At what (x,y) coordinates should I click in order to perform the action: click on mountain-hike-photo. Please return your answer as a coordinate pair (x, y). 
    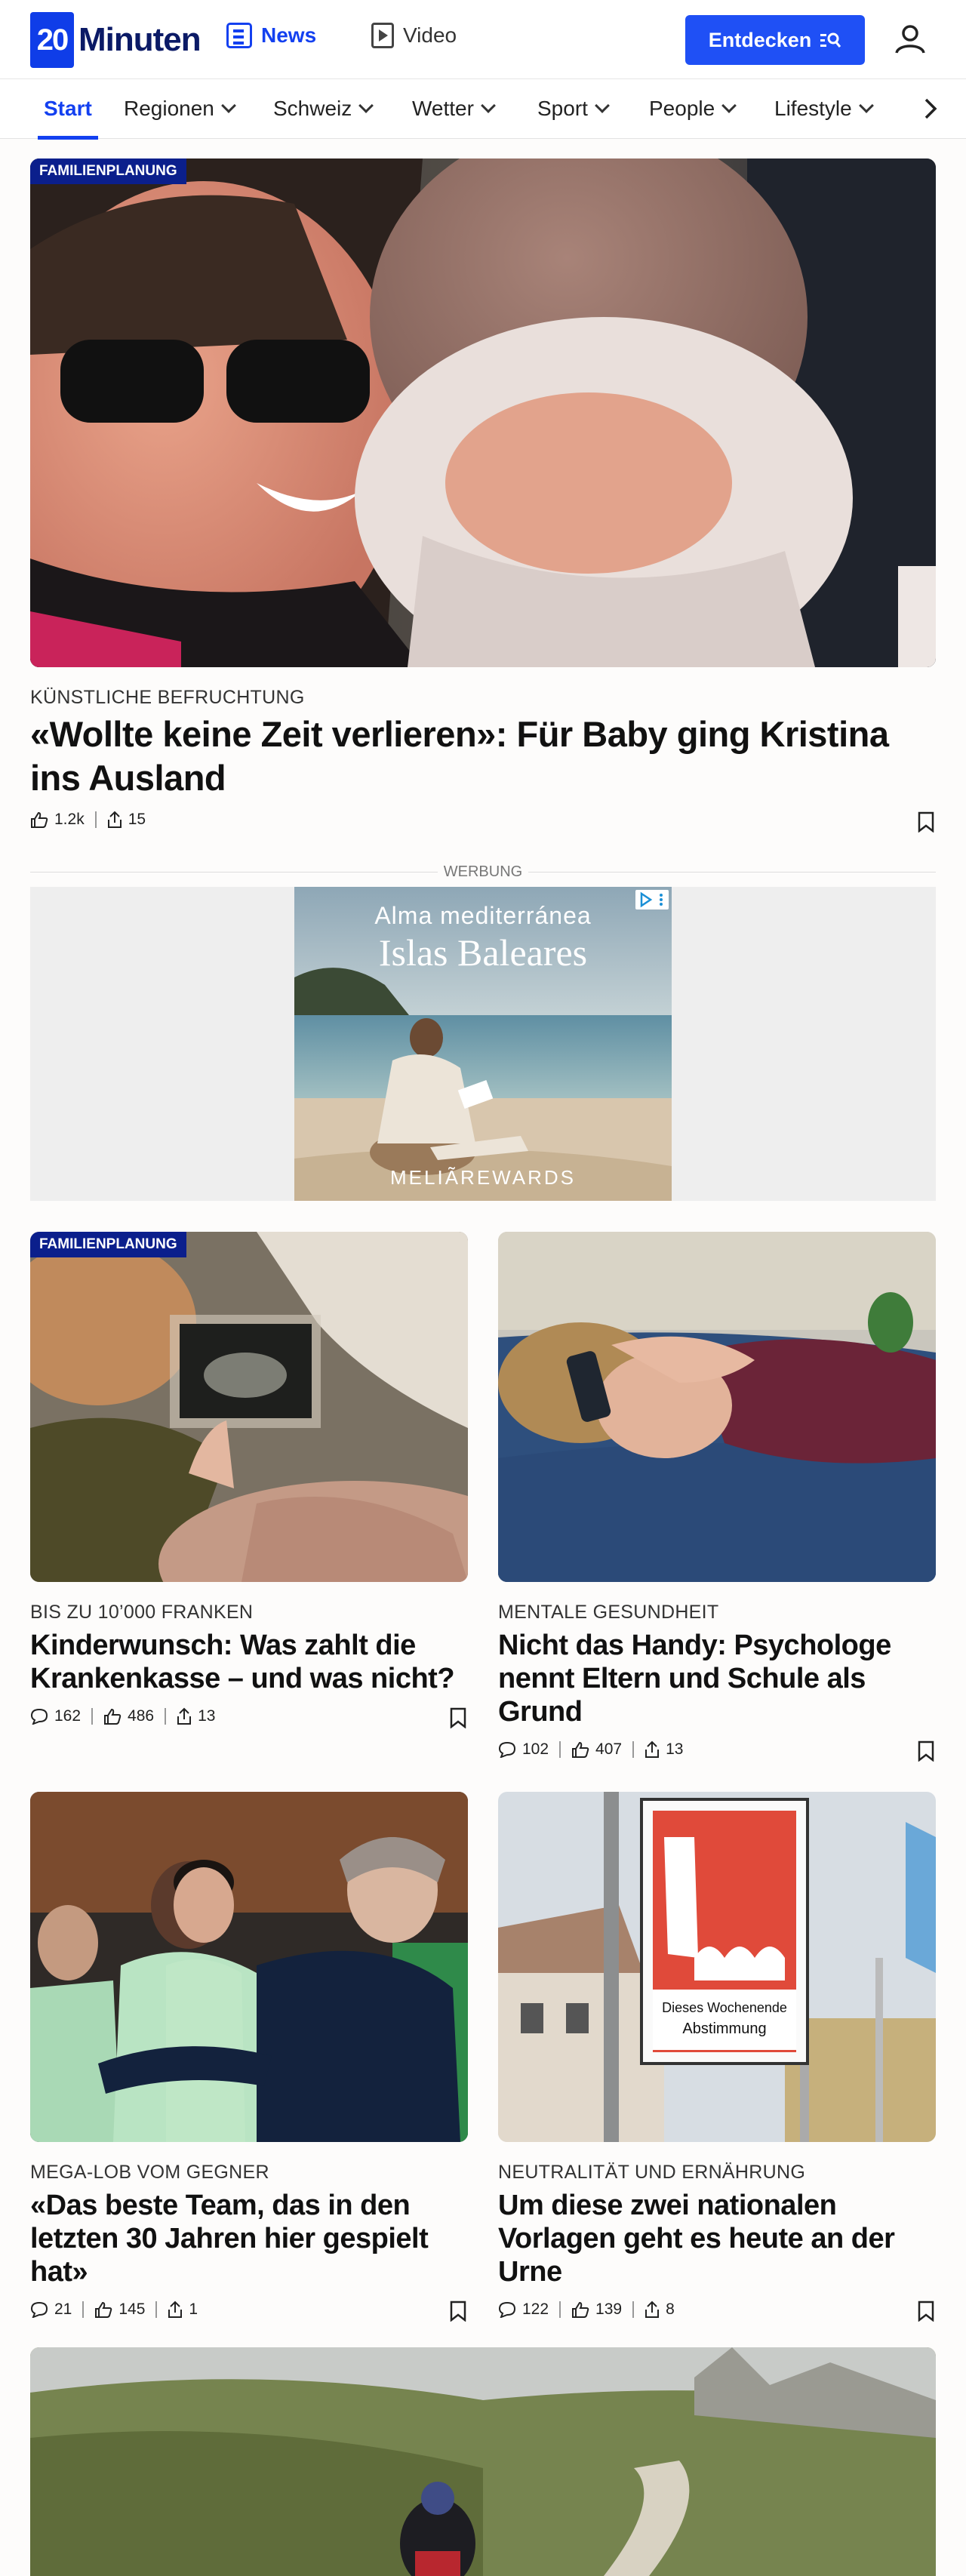
    Looking at the image, I should click on (483, 2461).